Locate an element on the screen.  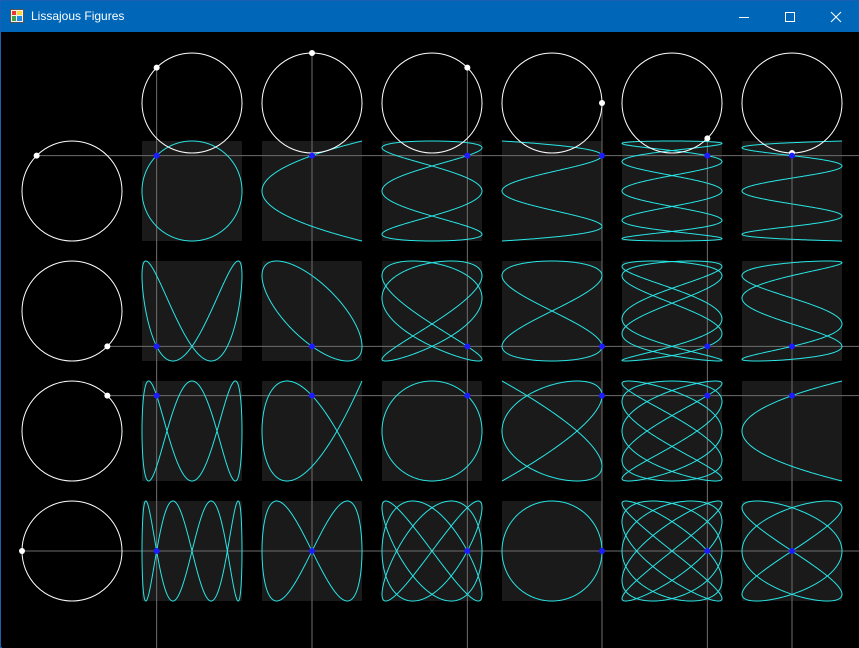
title-bar: Lissajous Figures is located at coordinates (429, 16).